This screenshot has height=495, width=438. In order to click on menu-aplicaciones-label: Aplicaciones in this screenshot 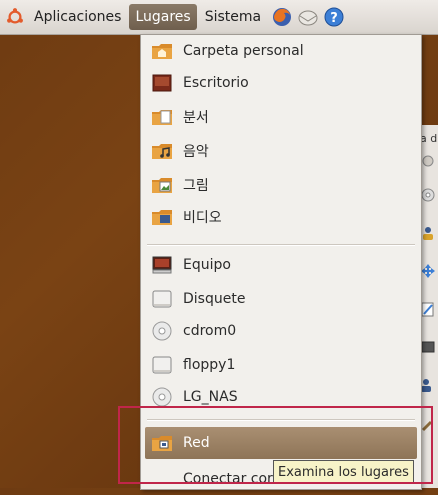, I will do `click(78, 17)`.